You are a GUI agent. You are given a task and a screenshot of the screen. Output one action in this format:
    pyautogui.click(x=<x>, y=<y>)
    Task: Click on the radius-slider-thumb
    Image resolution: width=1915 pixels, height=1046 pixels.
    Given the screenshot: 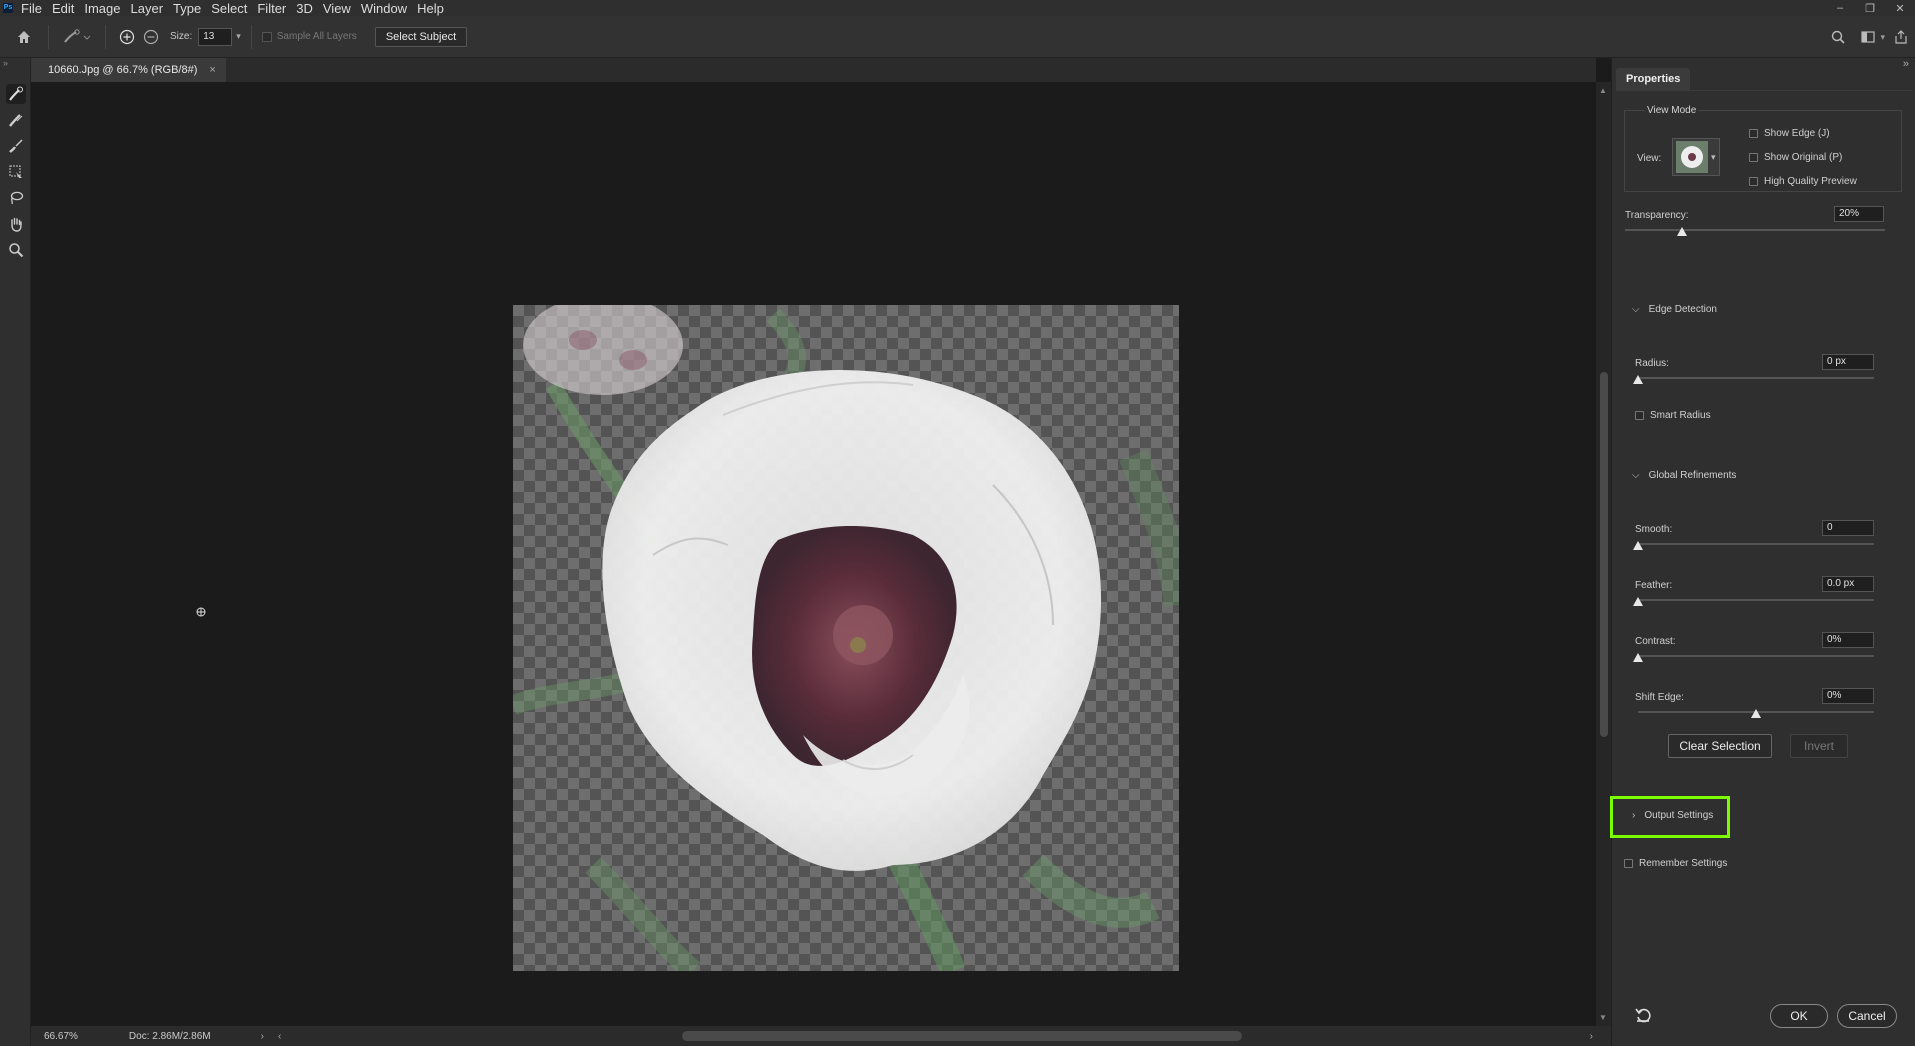 What is the action you would take?
    pyautogui.click(x=1638, y=379)
    